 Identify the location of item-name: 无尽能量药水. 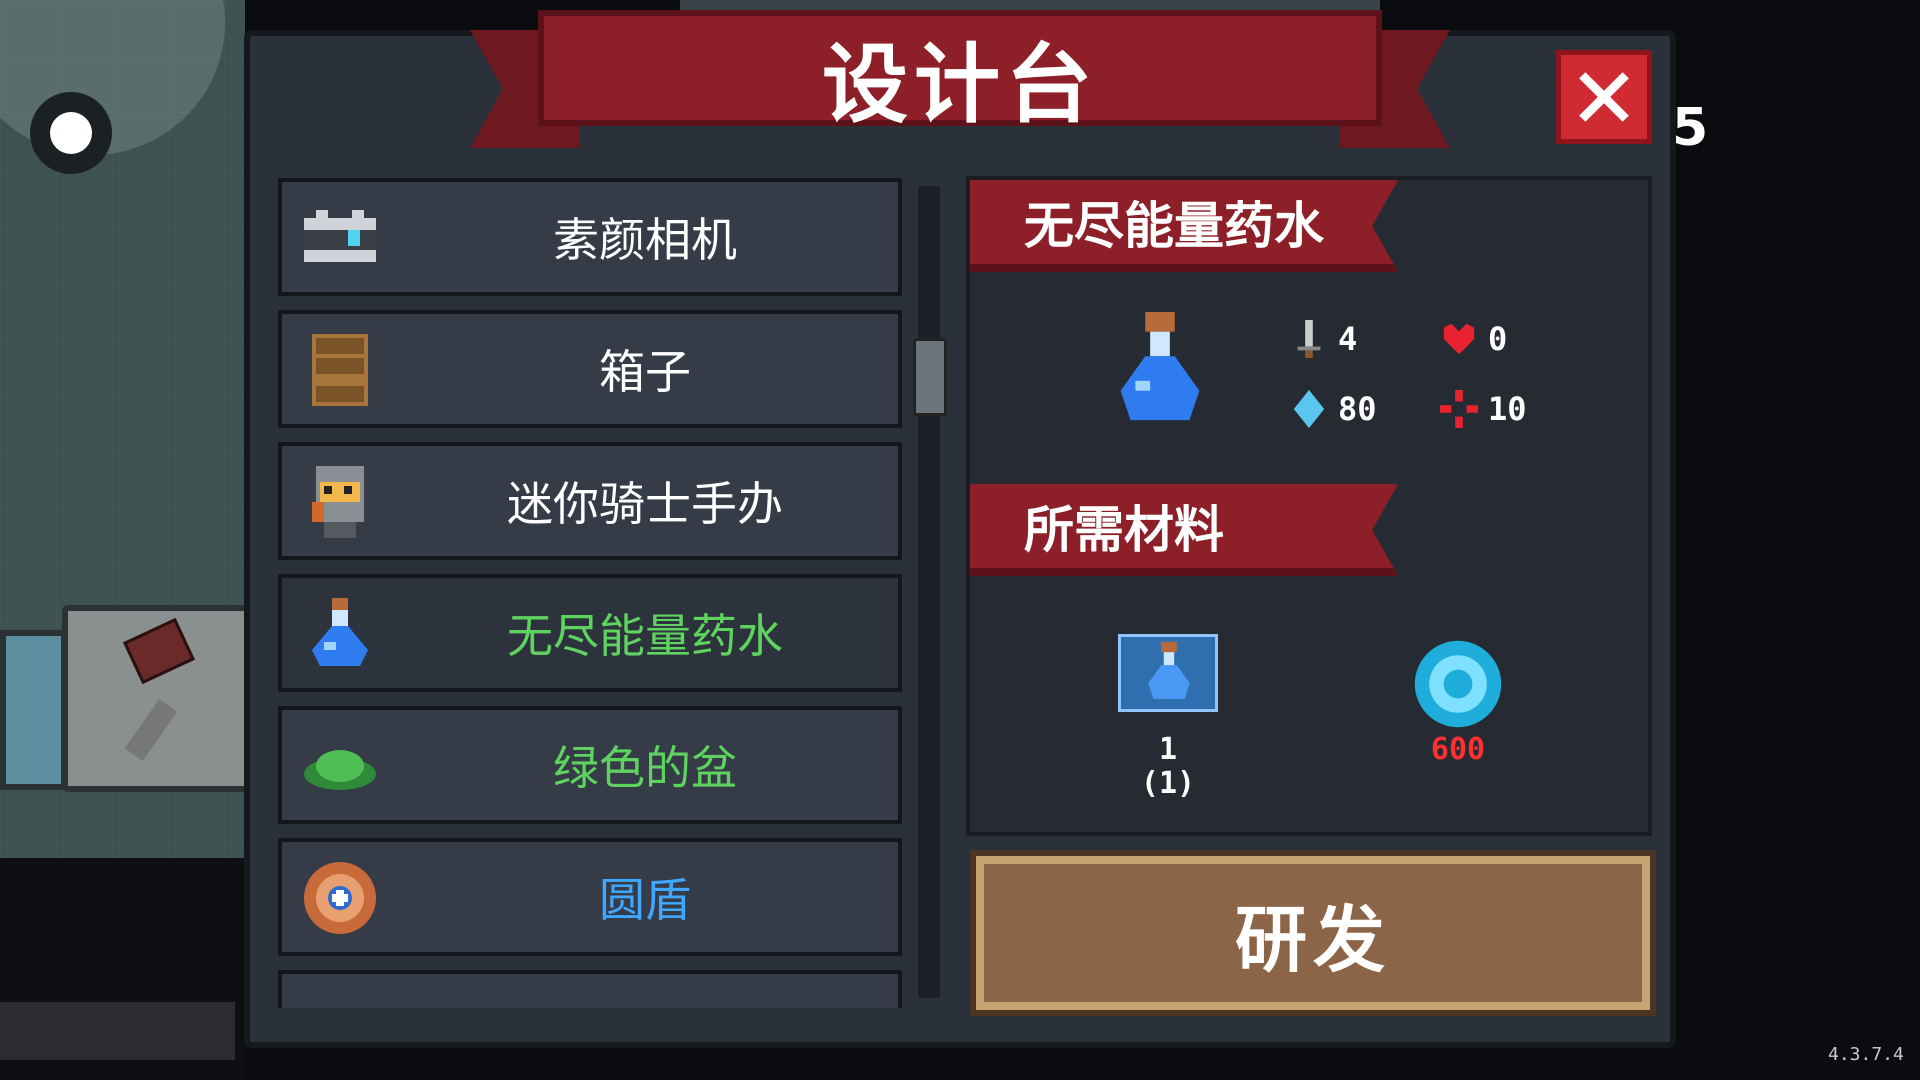
(1174, 226).